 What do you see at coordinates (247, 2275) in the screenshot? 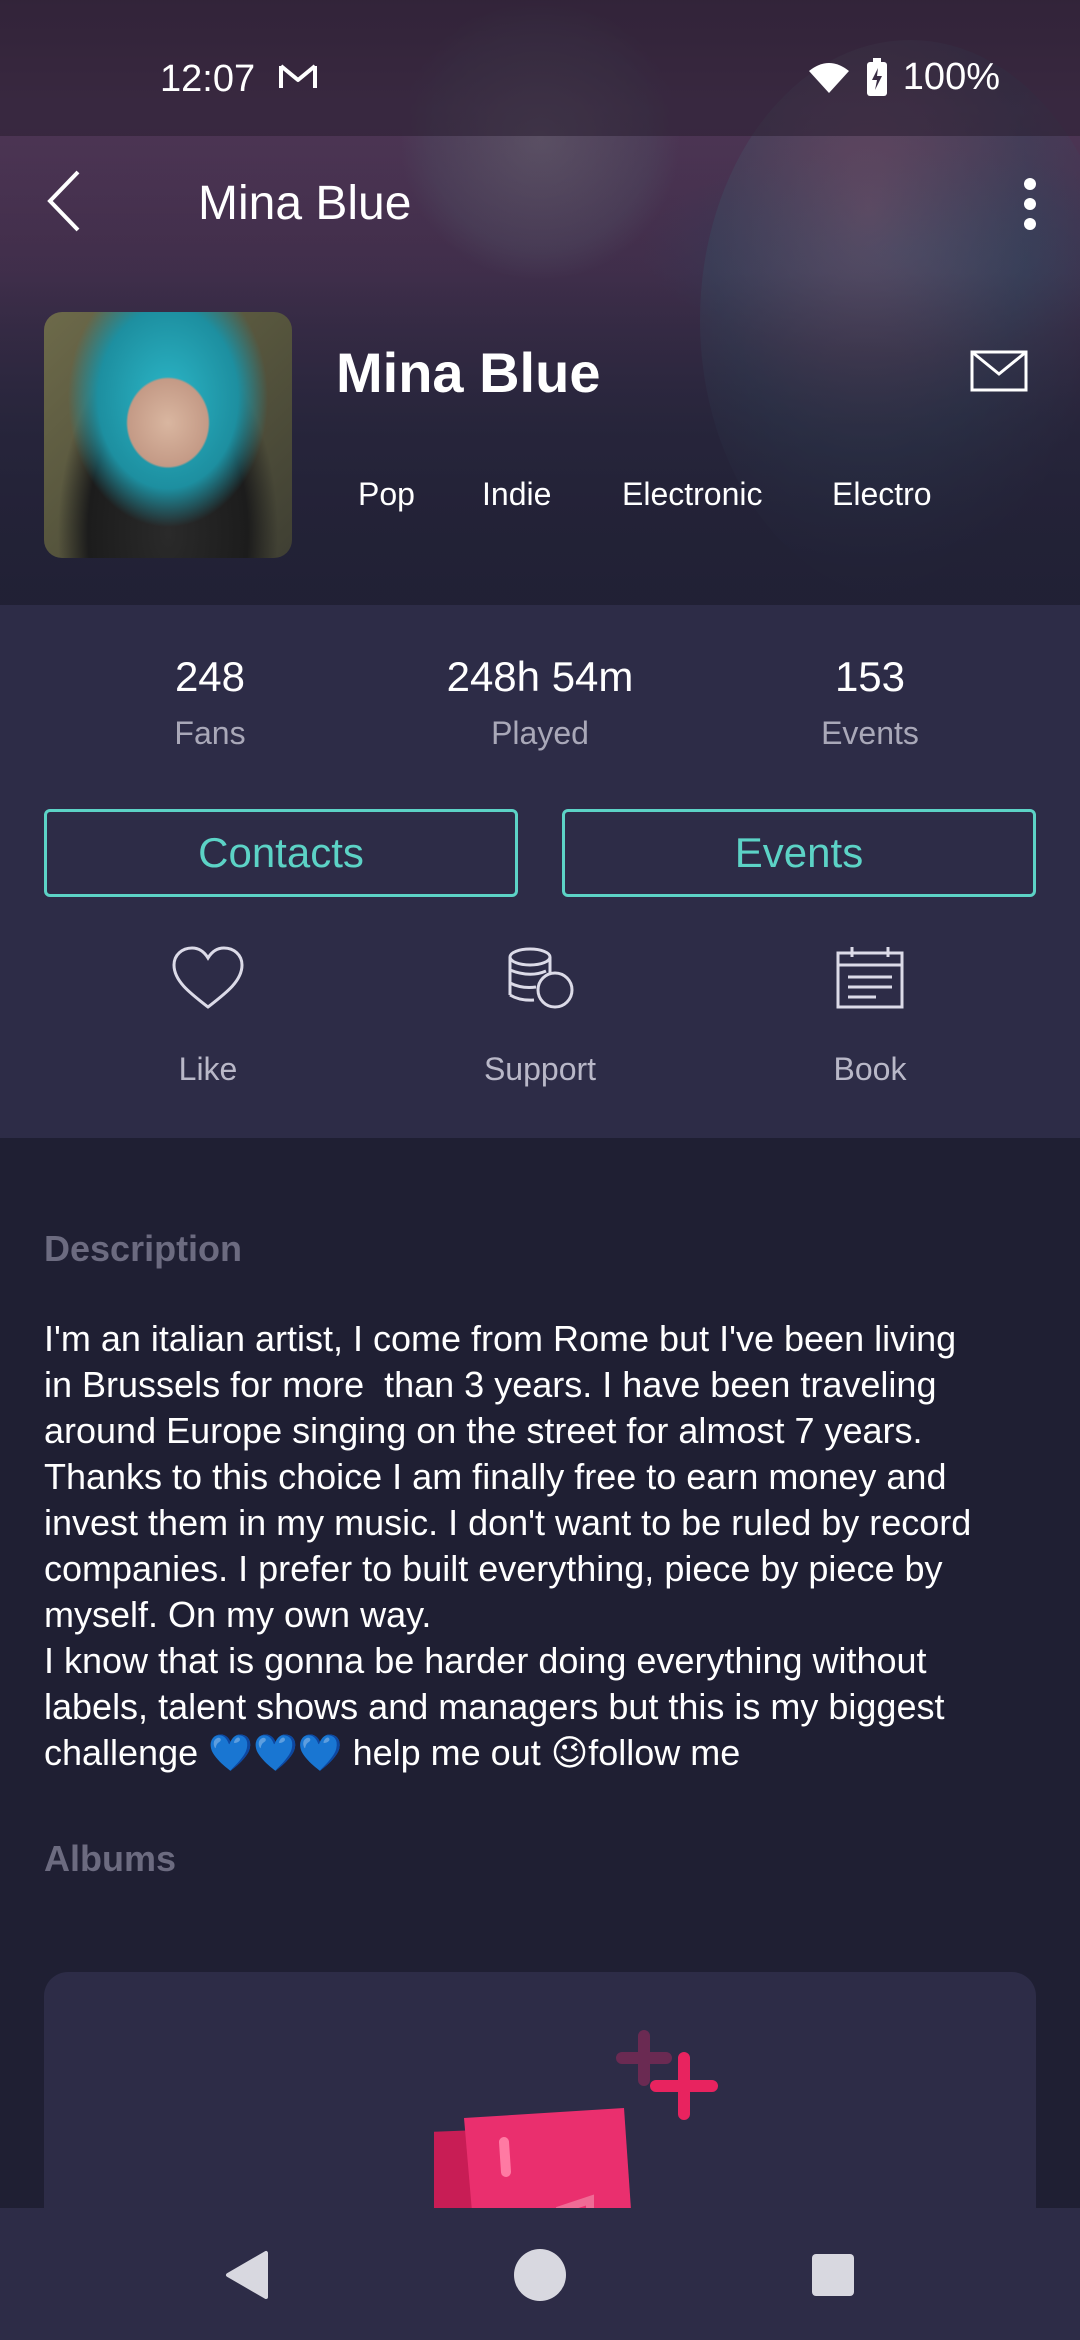
I see `nav-back-icon` at bounding box center [247, 2275].